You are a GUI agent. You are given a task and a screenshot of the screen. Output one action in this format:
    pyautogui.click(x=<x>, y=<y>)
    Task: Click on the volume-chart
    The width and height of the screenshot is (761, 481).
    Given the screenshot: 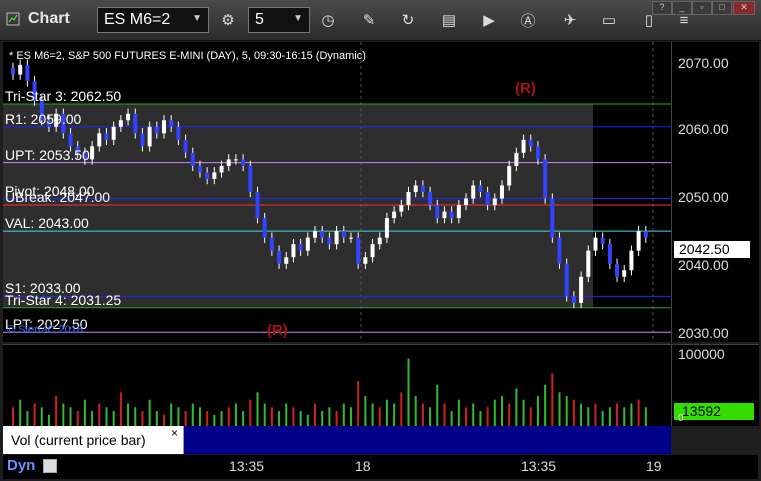 What is the action you would take?
    pyautogui.click(x=337, y=385)
    